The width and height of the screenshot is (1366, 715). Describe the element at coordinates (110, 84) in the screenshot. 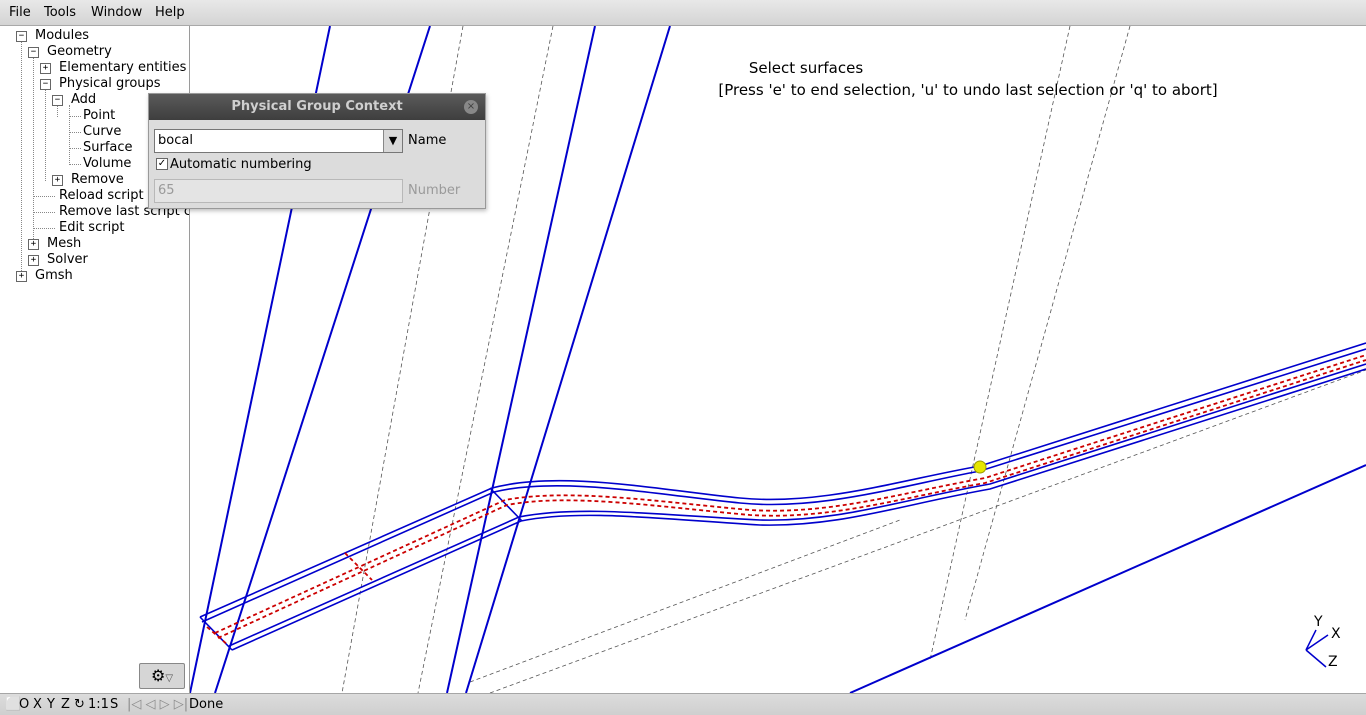

I see `tree-item-physical-groups: Physical groups` at that location.